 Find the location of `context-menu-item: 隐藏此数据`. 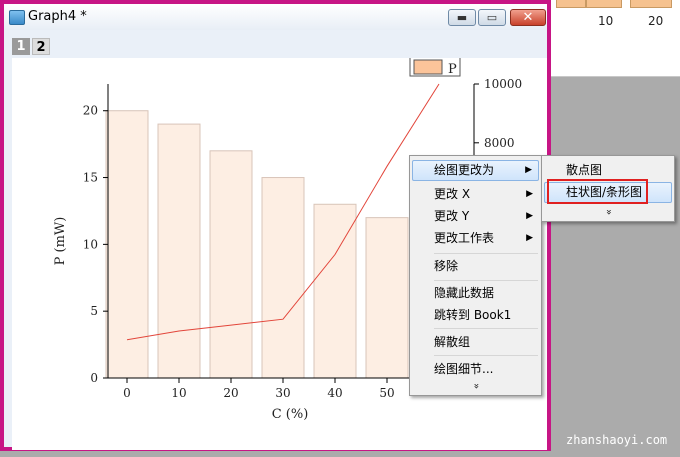

context-menu-item: 隐藏此数据 is located at coordinates (475, 293).